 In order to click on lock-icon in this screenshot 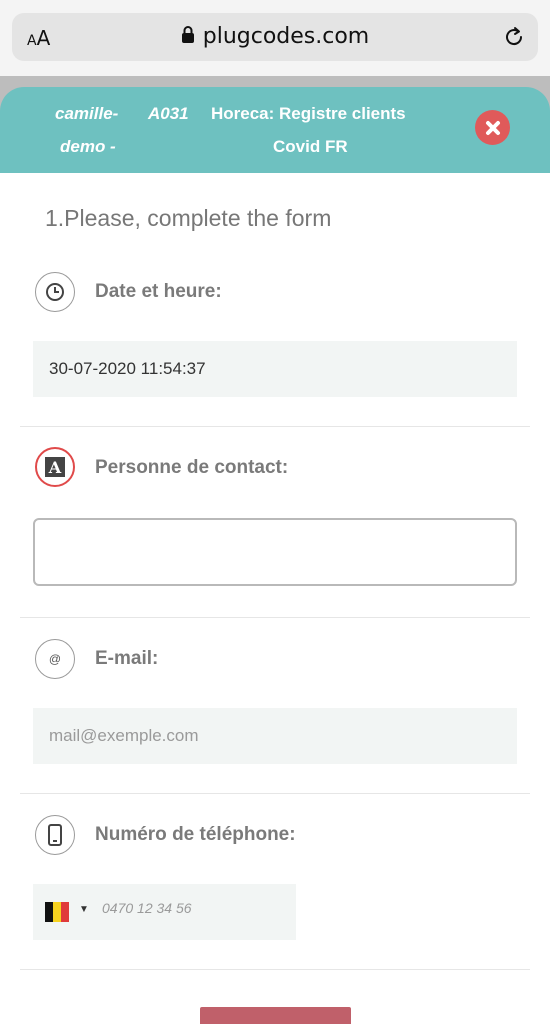, I will do `click(188, 37)`.